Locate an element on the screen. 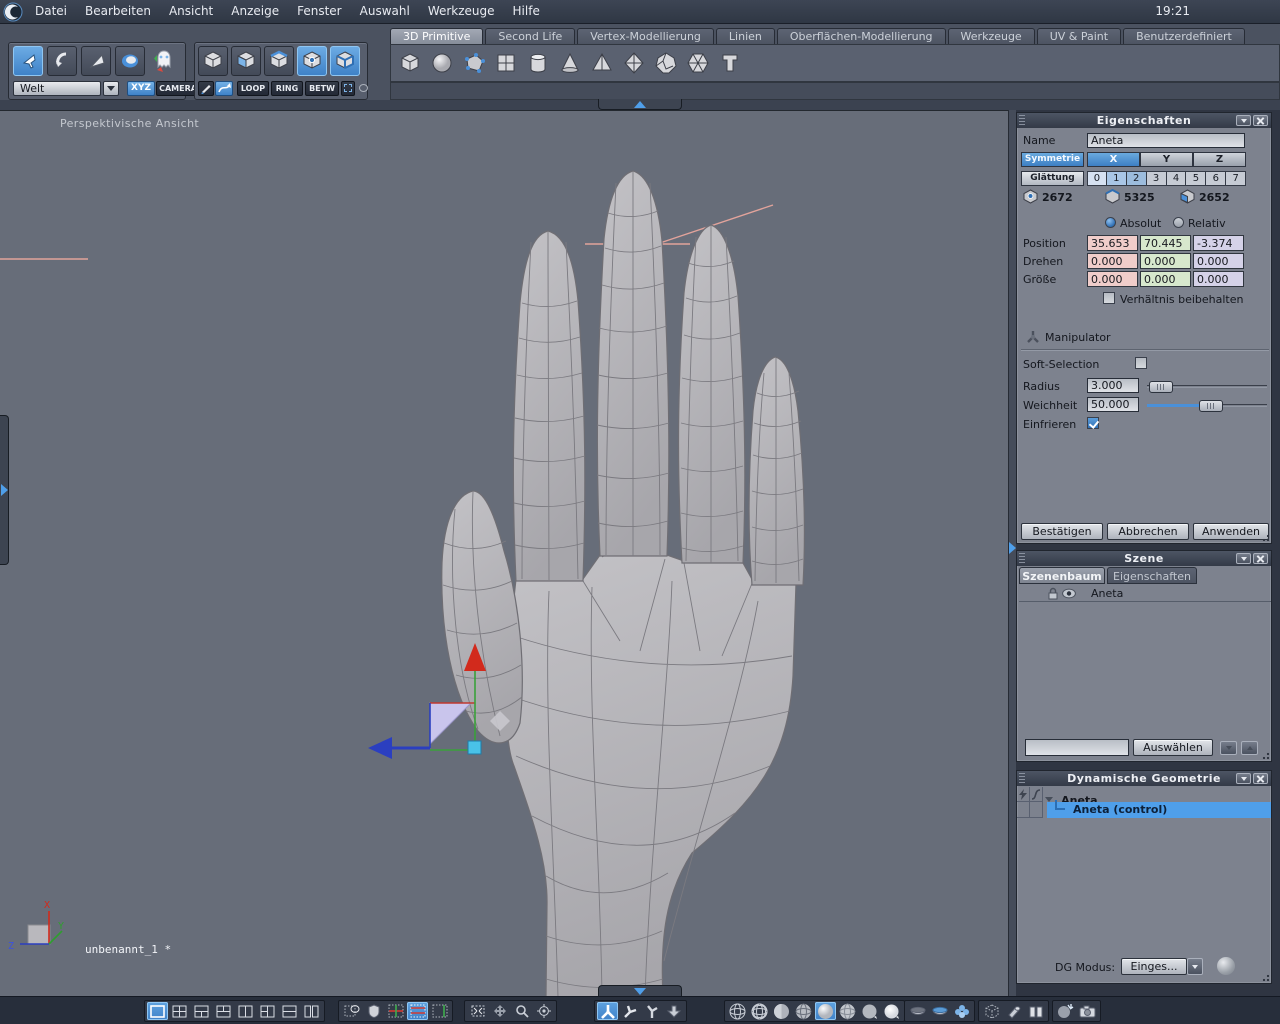 This screenshot has height=1024, width=1280. manipulator-plane-handle is located at coordinates (451, 724).